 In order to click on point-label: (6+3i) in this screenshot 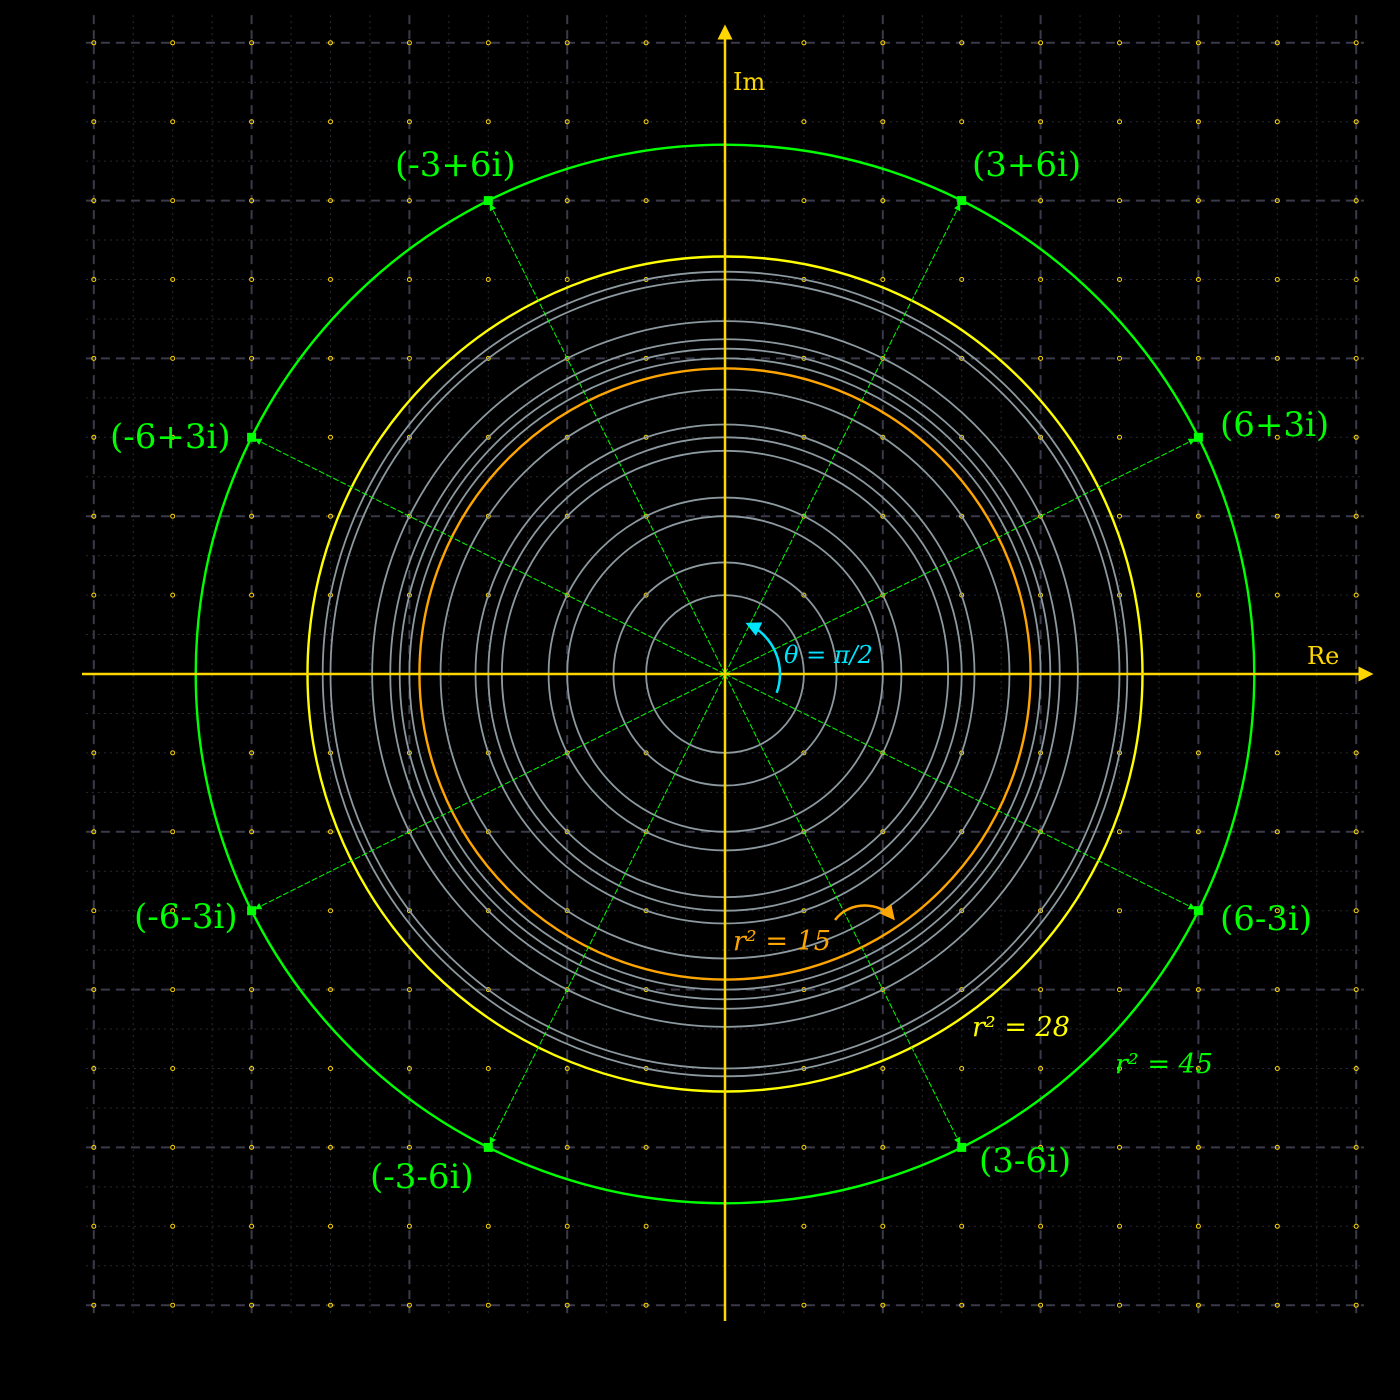, I will do `click(1274, 425)`.